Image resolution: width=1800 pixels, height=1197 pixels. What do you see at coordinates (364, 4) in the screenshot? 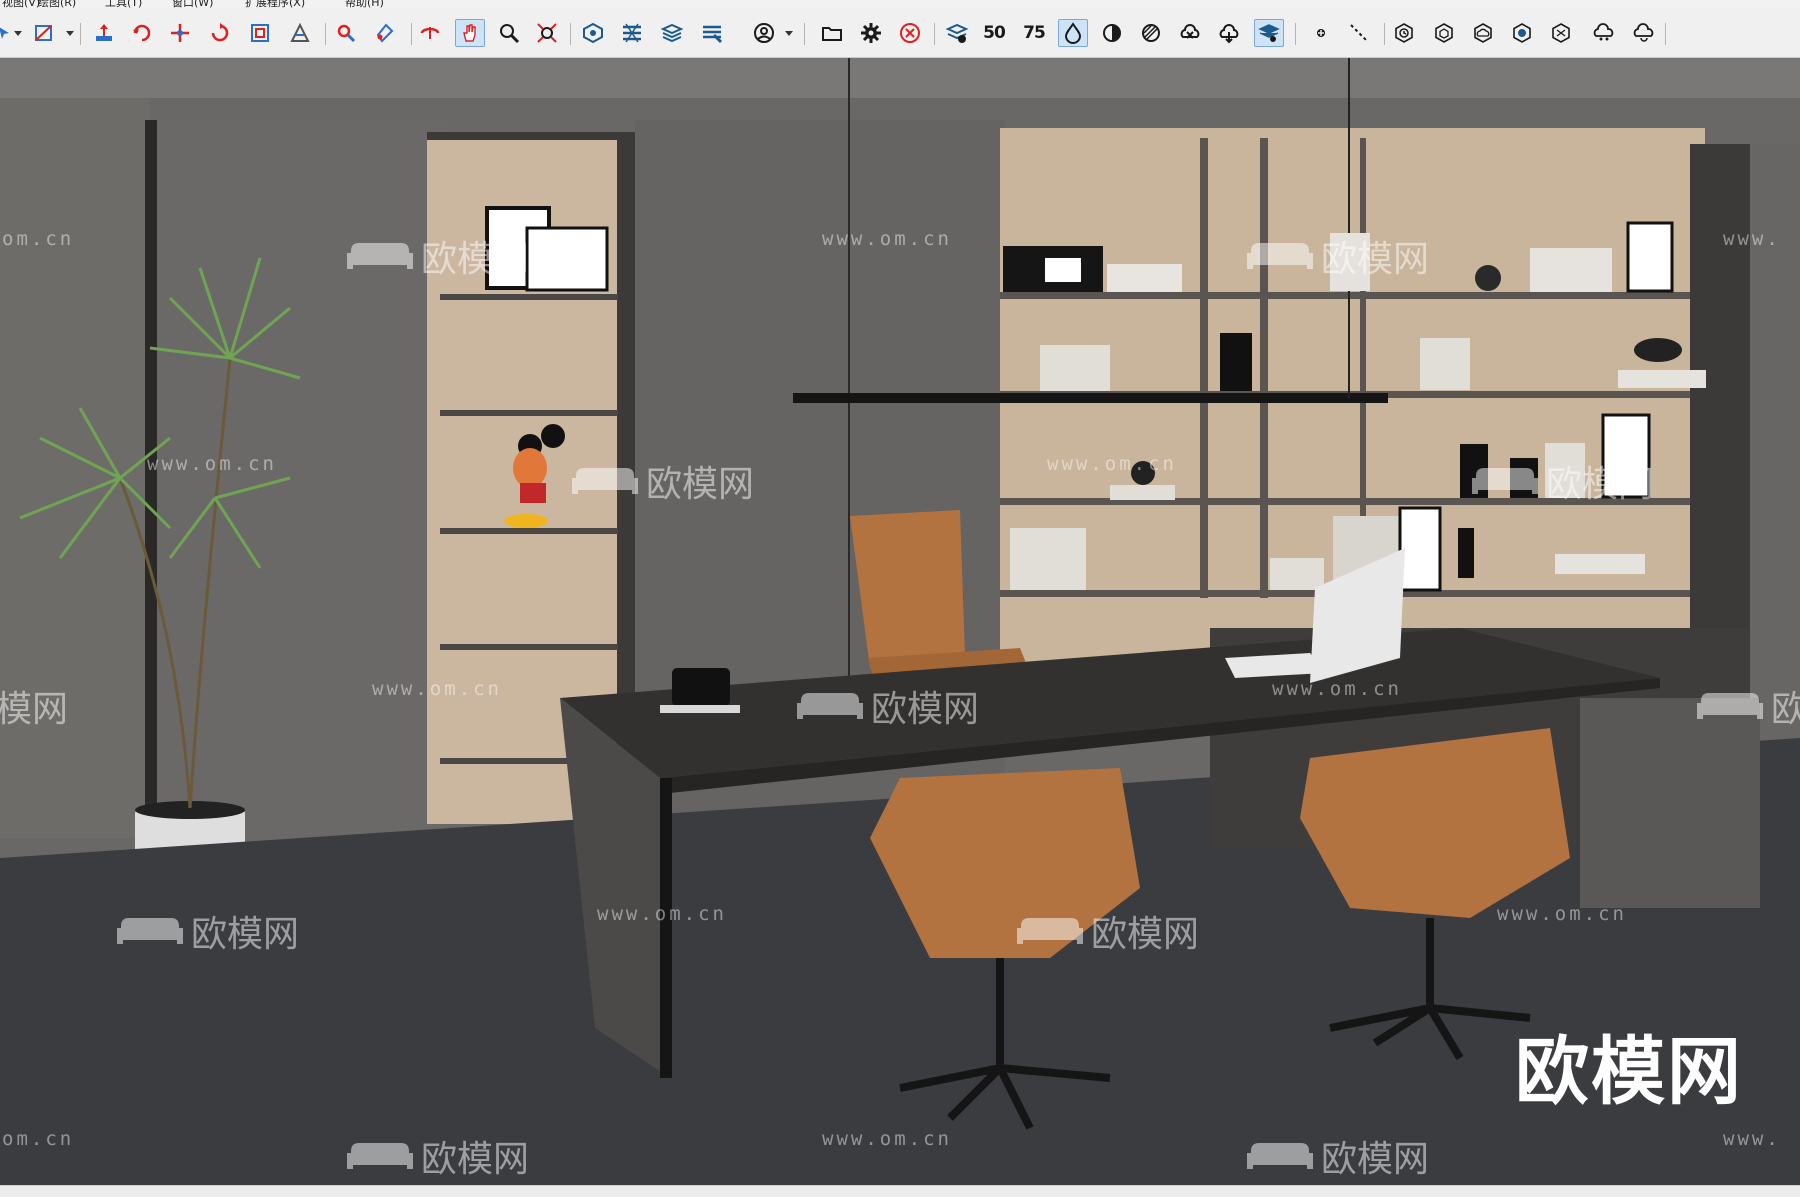
I see `menu-item-help: 帮助(H)` at bounding box center [364, 4].